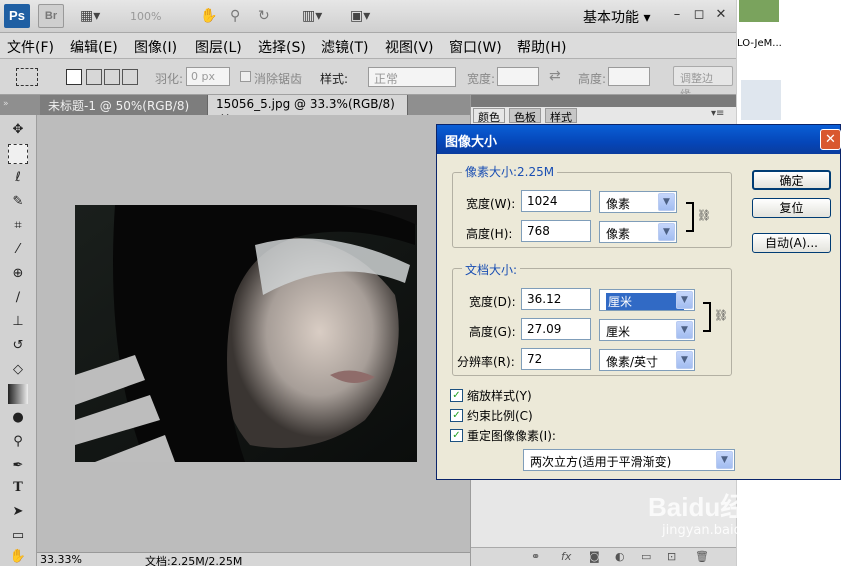 The width and height of the screenshot is (841, 566). Describe the element at coordinates (18, 370) in the screenshot. I see `eraser-tool-icon: ◇` at that location.